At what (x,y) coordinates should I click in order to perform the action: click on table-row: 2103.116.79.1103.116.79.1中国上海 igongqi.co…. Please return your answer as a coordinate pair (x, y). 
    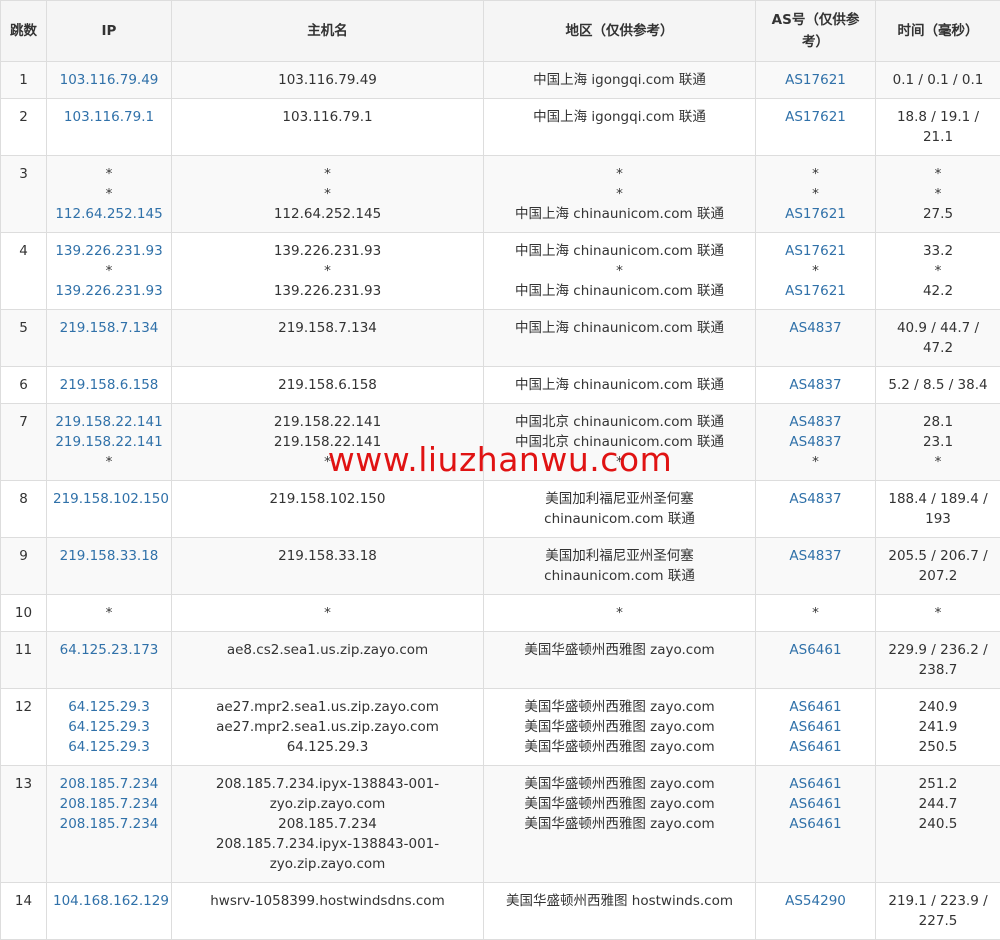
    Looking at the image, I should click on (500, 127).